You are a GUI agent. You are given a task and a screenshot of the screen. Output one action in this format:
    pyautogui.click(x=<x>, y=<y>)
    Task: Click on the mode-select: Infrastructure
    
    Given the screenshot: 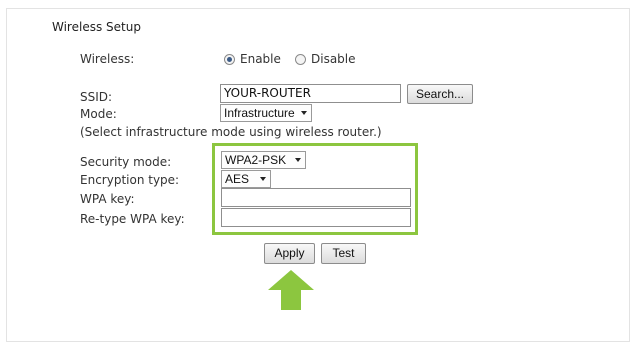 What is the action you would take?
    pyautogui.click(x=266, y=113)
    